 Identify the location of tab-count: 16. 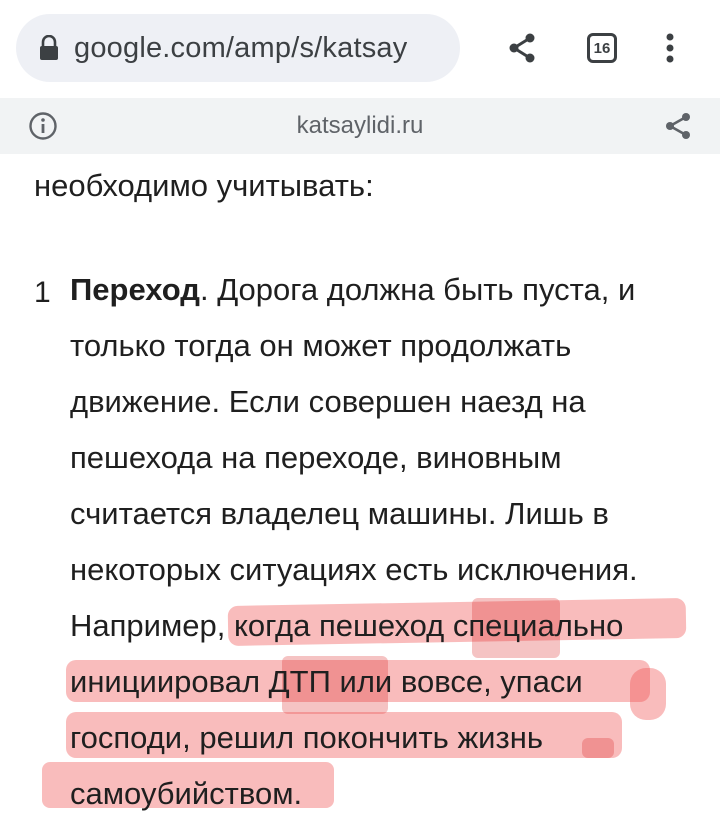
(602, 48).